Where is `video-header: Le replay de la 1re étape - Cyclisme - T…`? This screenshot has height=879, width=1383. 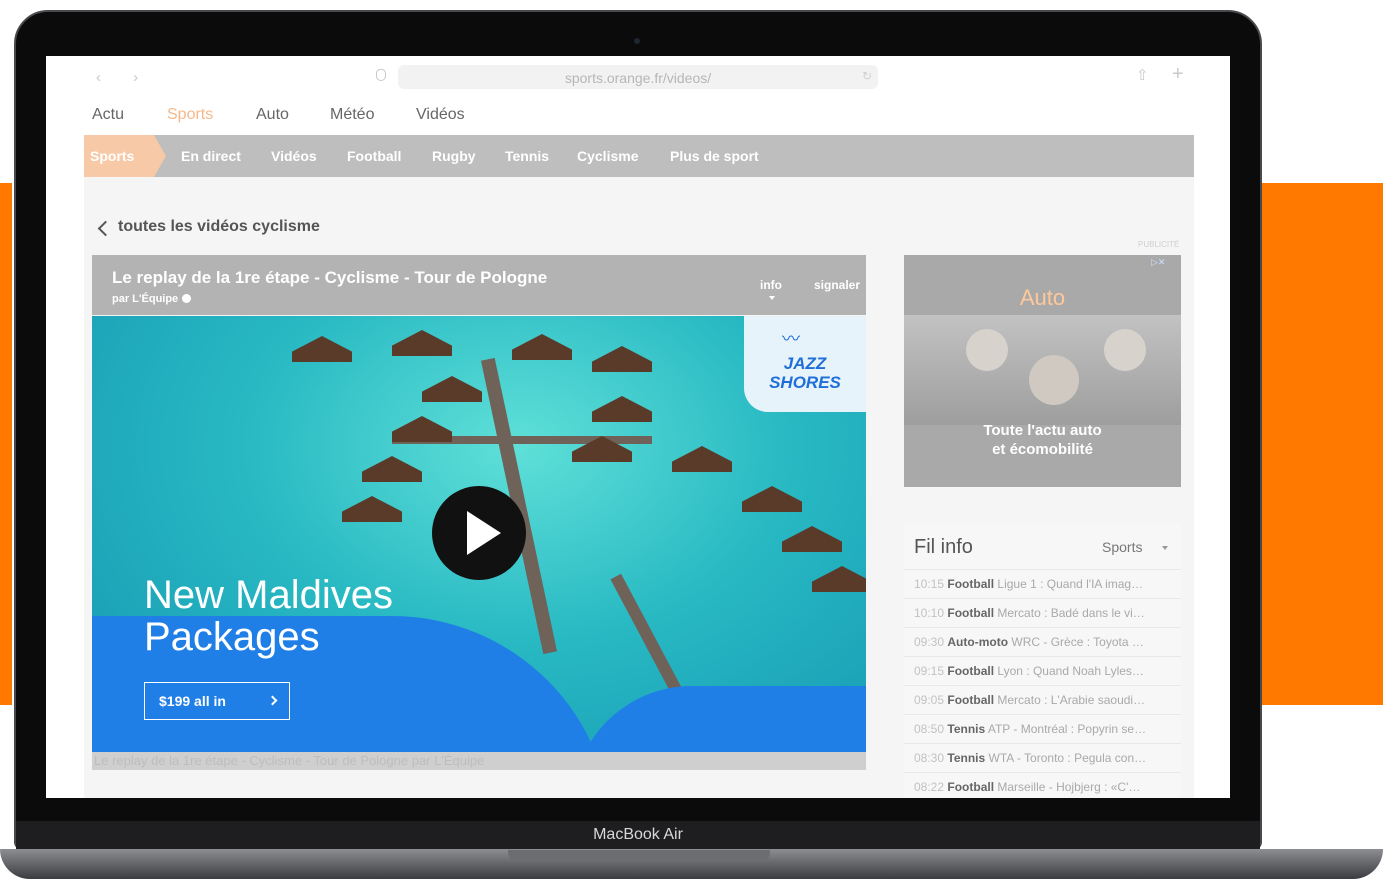 video-header: Le replay de la 1re étape - Cyclisme - T… is located at coordinates (479, 285).